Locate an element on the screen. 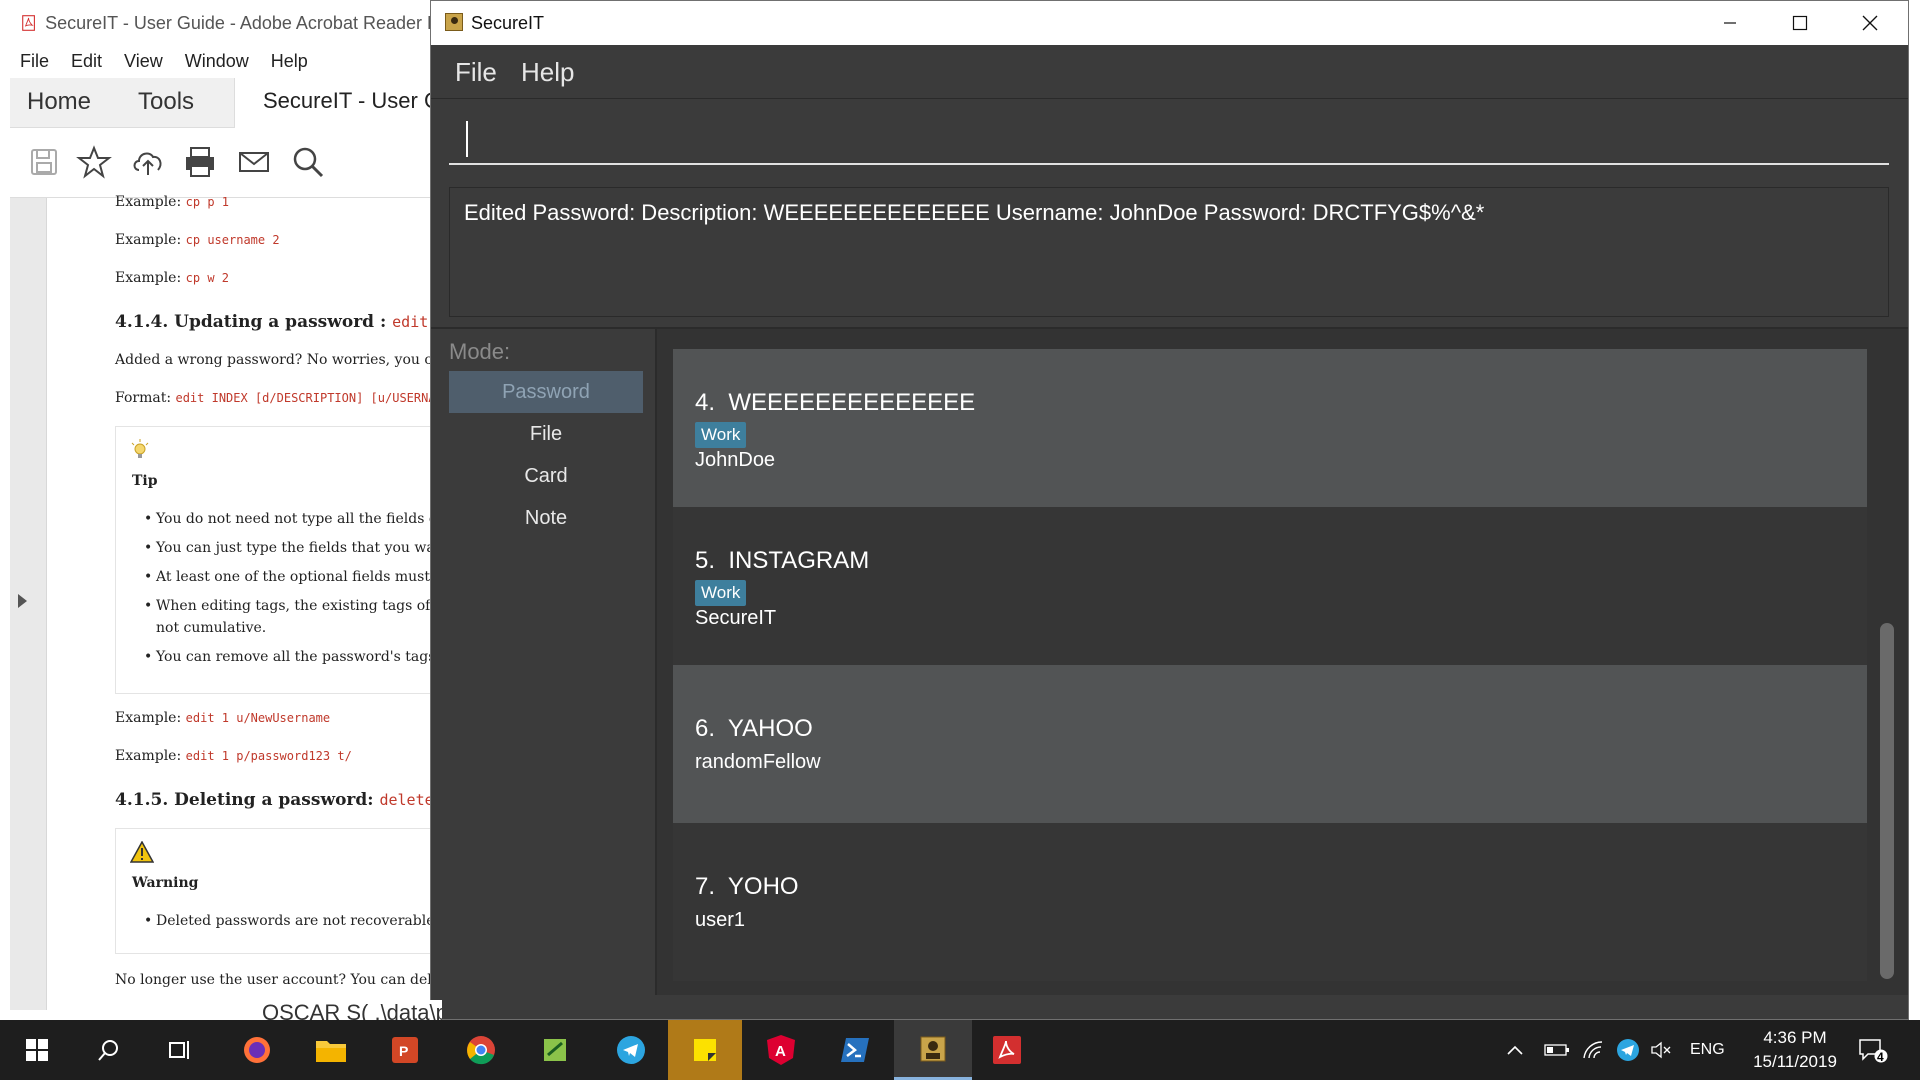 The width and height of the screenshot is (1920, 1080). mode-note: Note is located at coordinates (546, 518).